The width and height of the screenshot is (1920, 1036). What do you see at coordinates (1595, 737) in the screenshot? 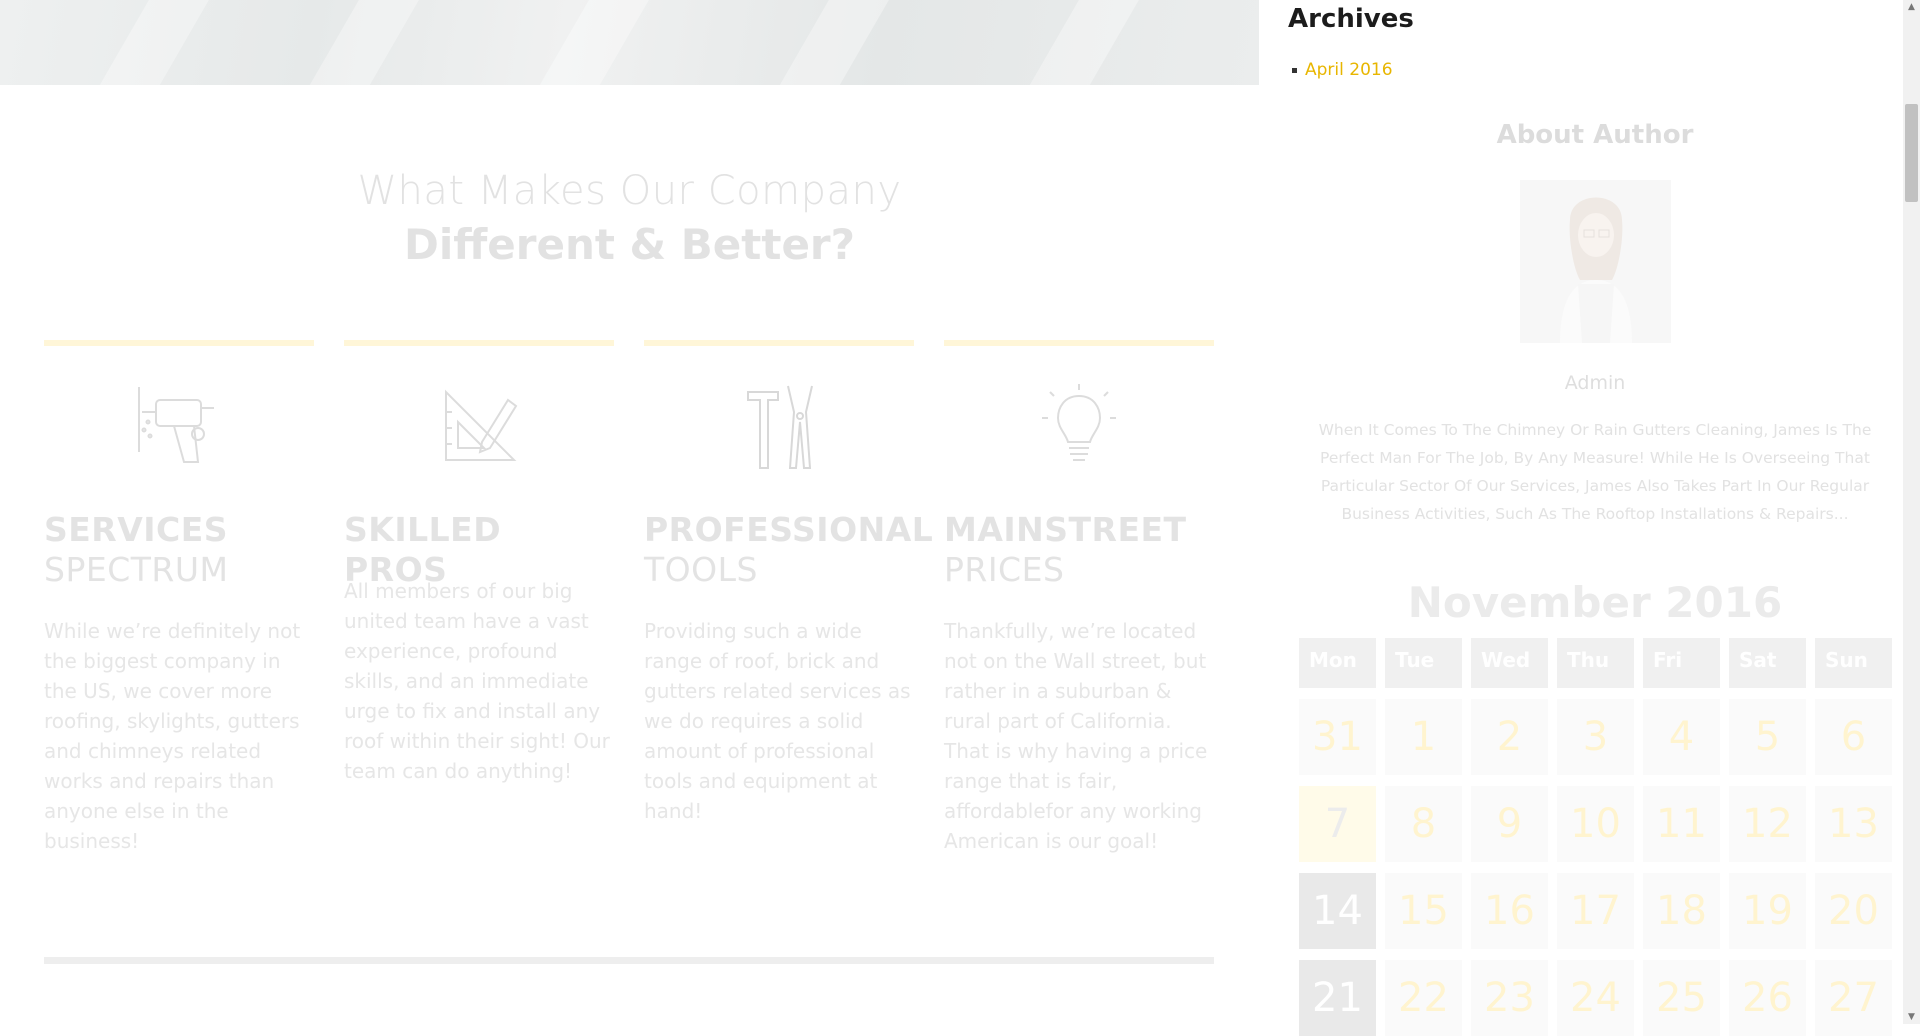
I see `calendar-day: 3` at bounding box center [1595, 737].